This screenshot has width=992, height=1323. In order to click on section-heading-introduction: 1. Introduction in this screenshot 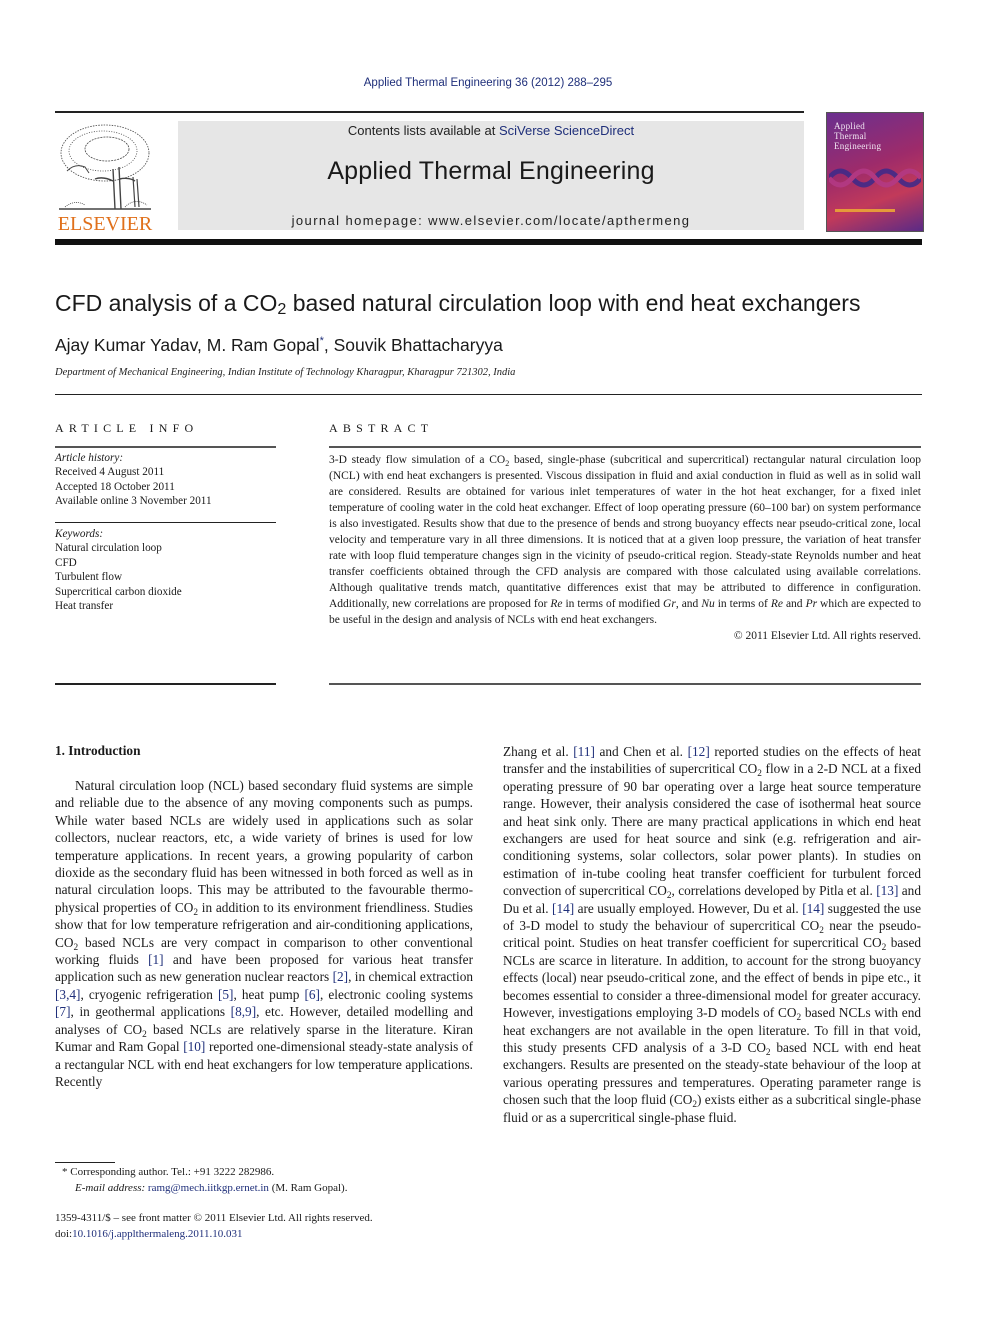, I will do `click(98, 750)`.